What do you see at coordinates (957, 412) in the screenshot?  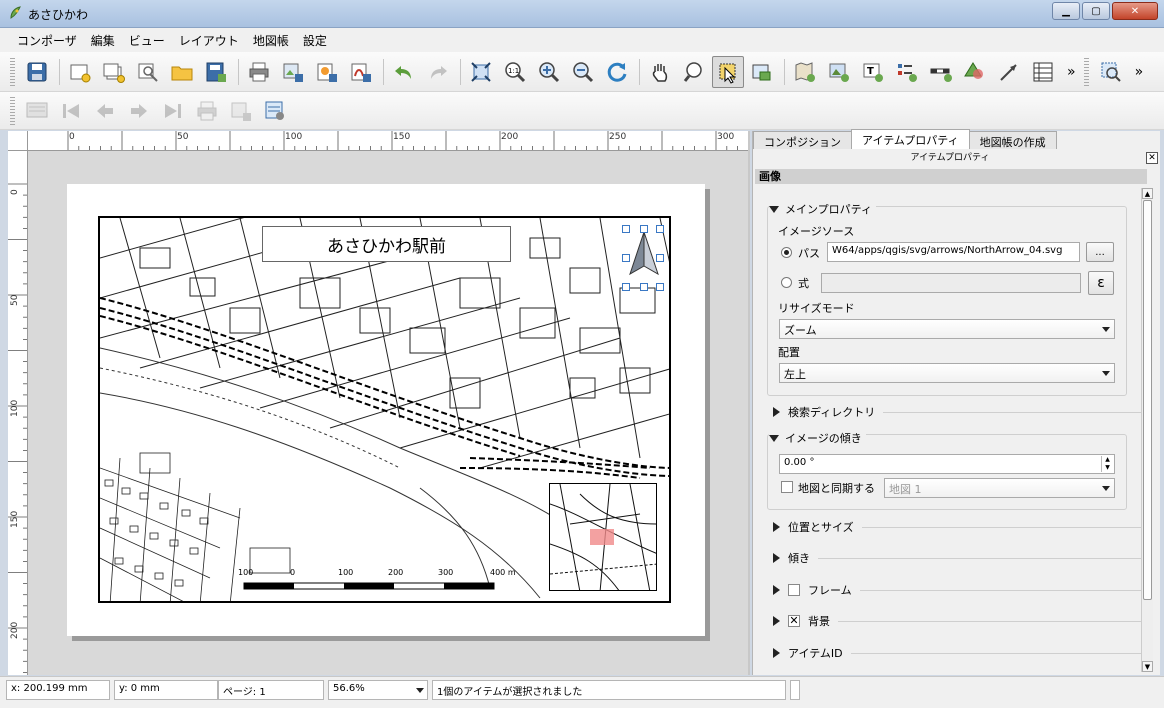 I see `search-directories-header: 検索ディレクトリ` at bounding box center [957, 412].